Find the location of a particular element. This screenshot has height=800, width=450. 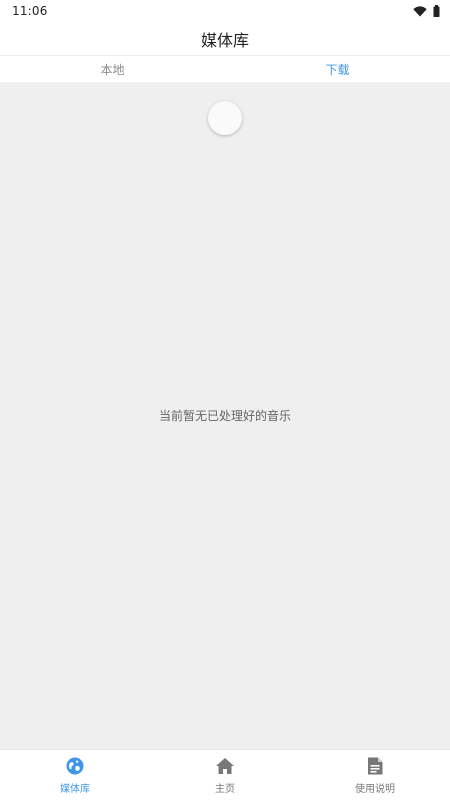

document-icon is located at coordinates (375, 766).